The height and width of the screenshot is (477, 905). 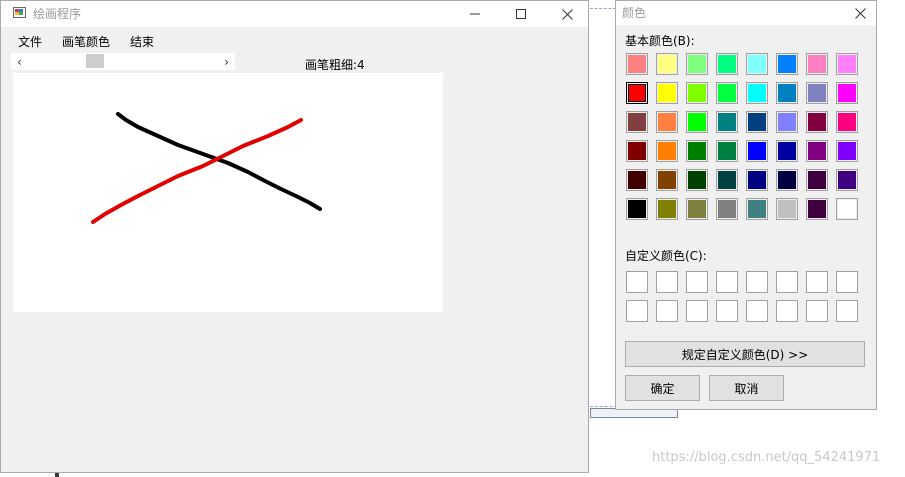 What do you see at coordinates (123, 61) in the screenshot?
I see `pen-width-scrollbar: ‹ ›` at bounding box center [123, 61].